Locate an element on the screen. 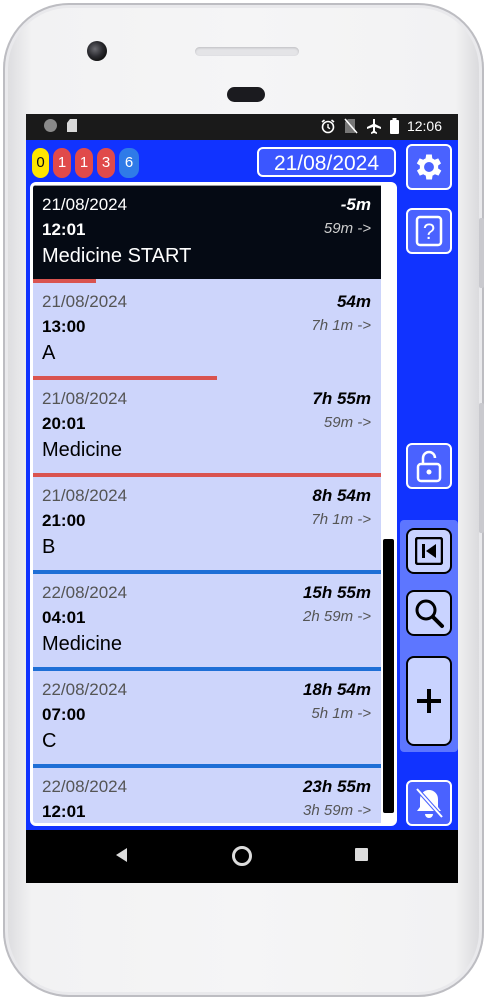 The height and width of the screenshot is (1000, 489). jump-to-start-button is located at coordinates (429, 551).